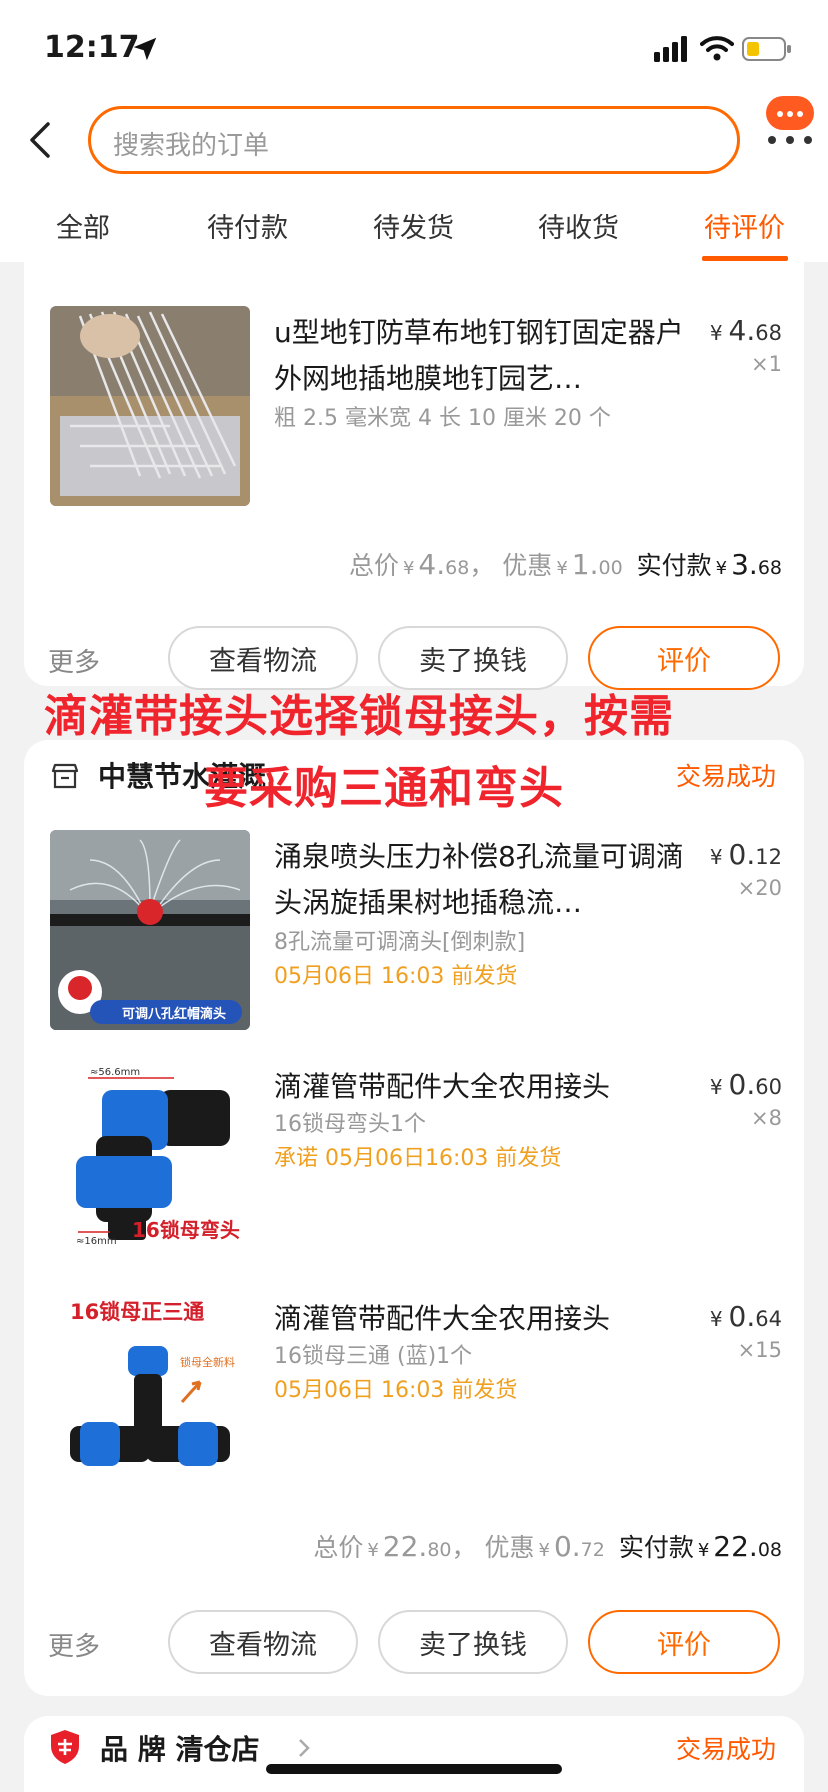 The image size is (828, 1792). I want to click on product-price: ¥4.68, so click(745, 330).